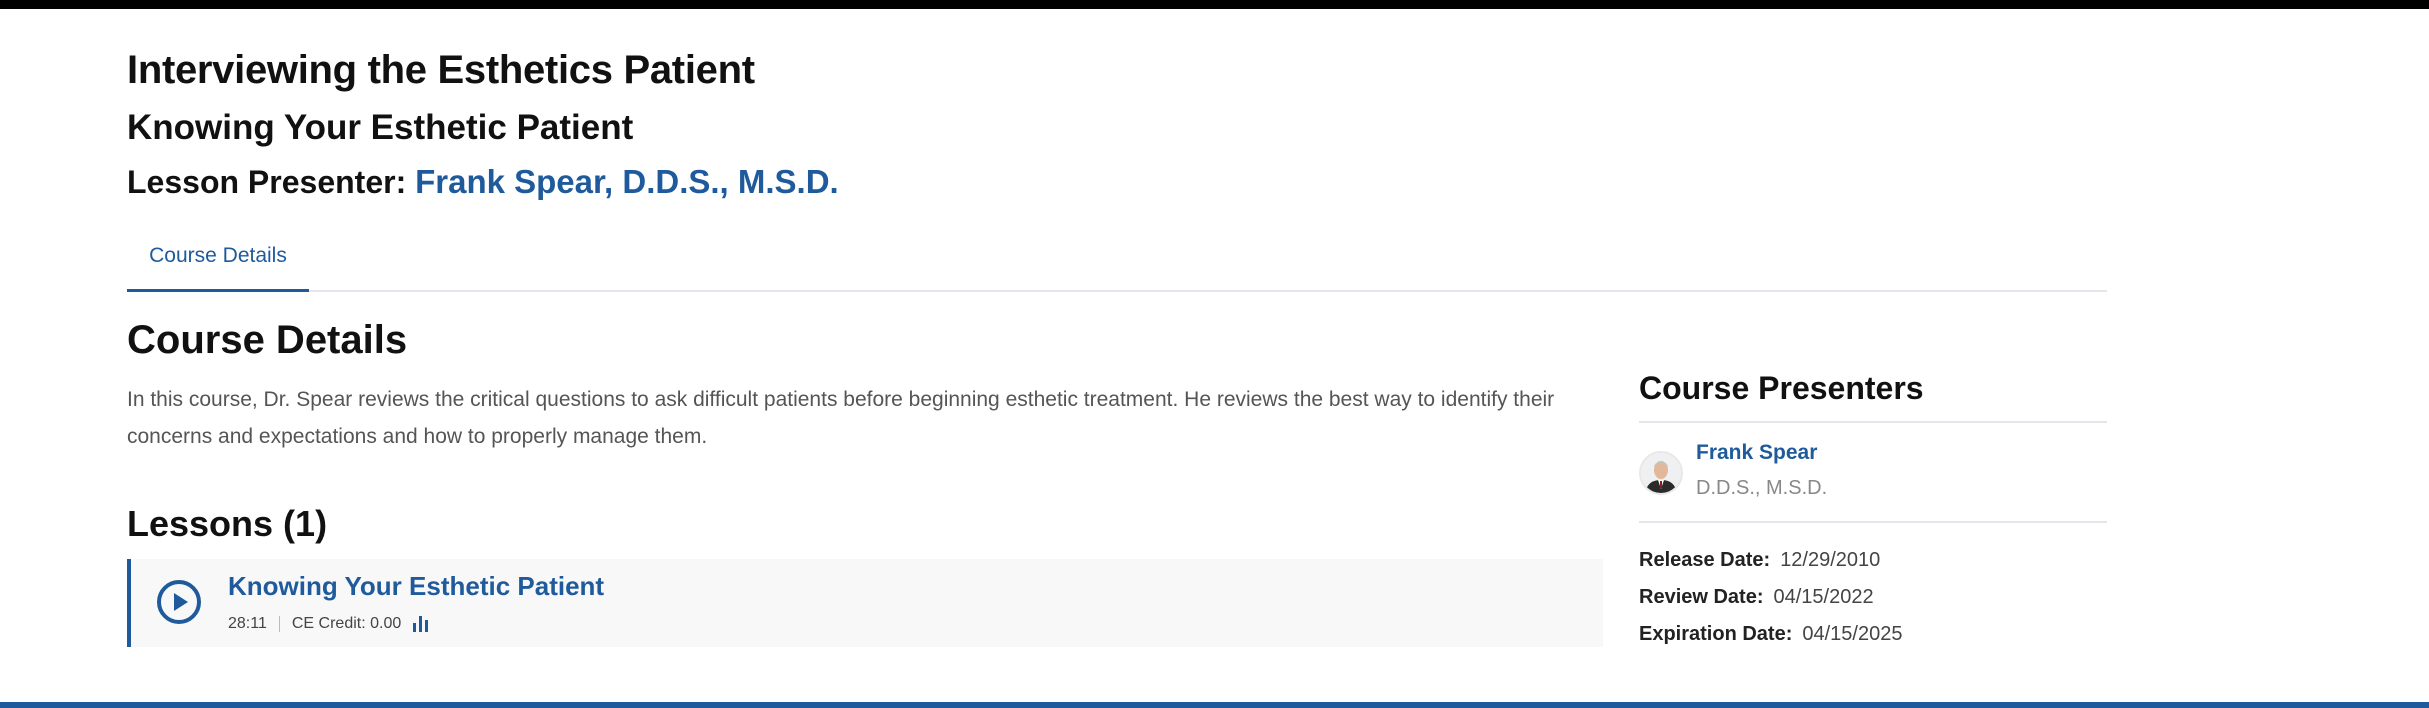  I want to click on lesson-ce-credit: CE Credit: 0.00, so click(346, 623).